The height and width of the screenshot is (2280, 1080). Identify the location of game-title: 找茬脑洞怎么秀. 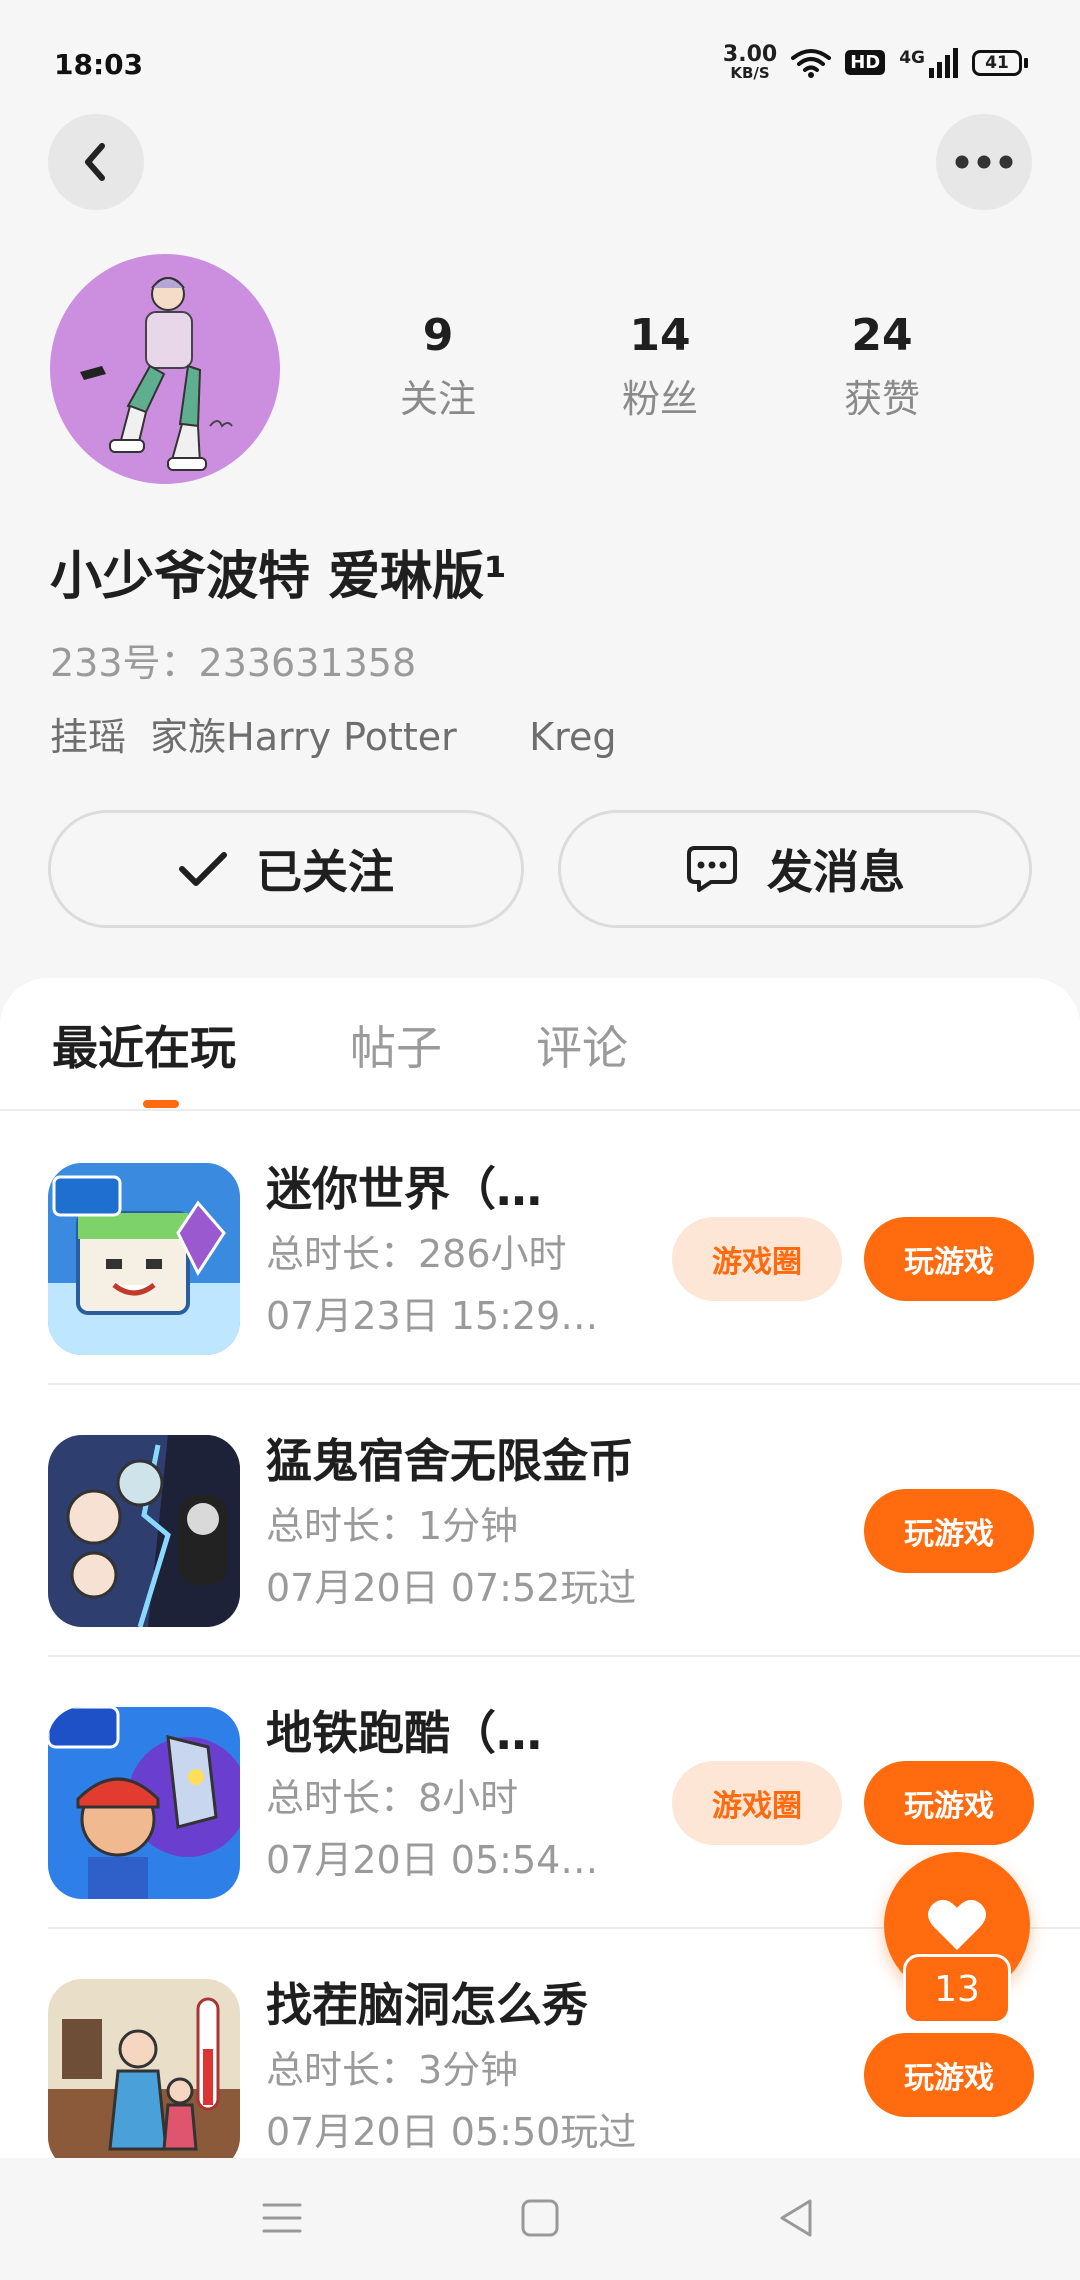
(427, 2005).